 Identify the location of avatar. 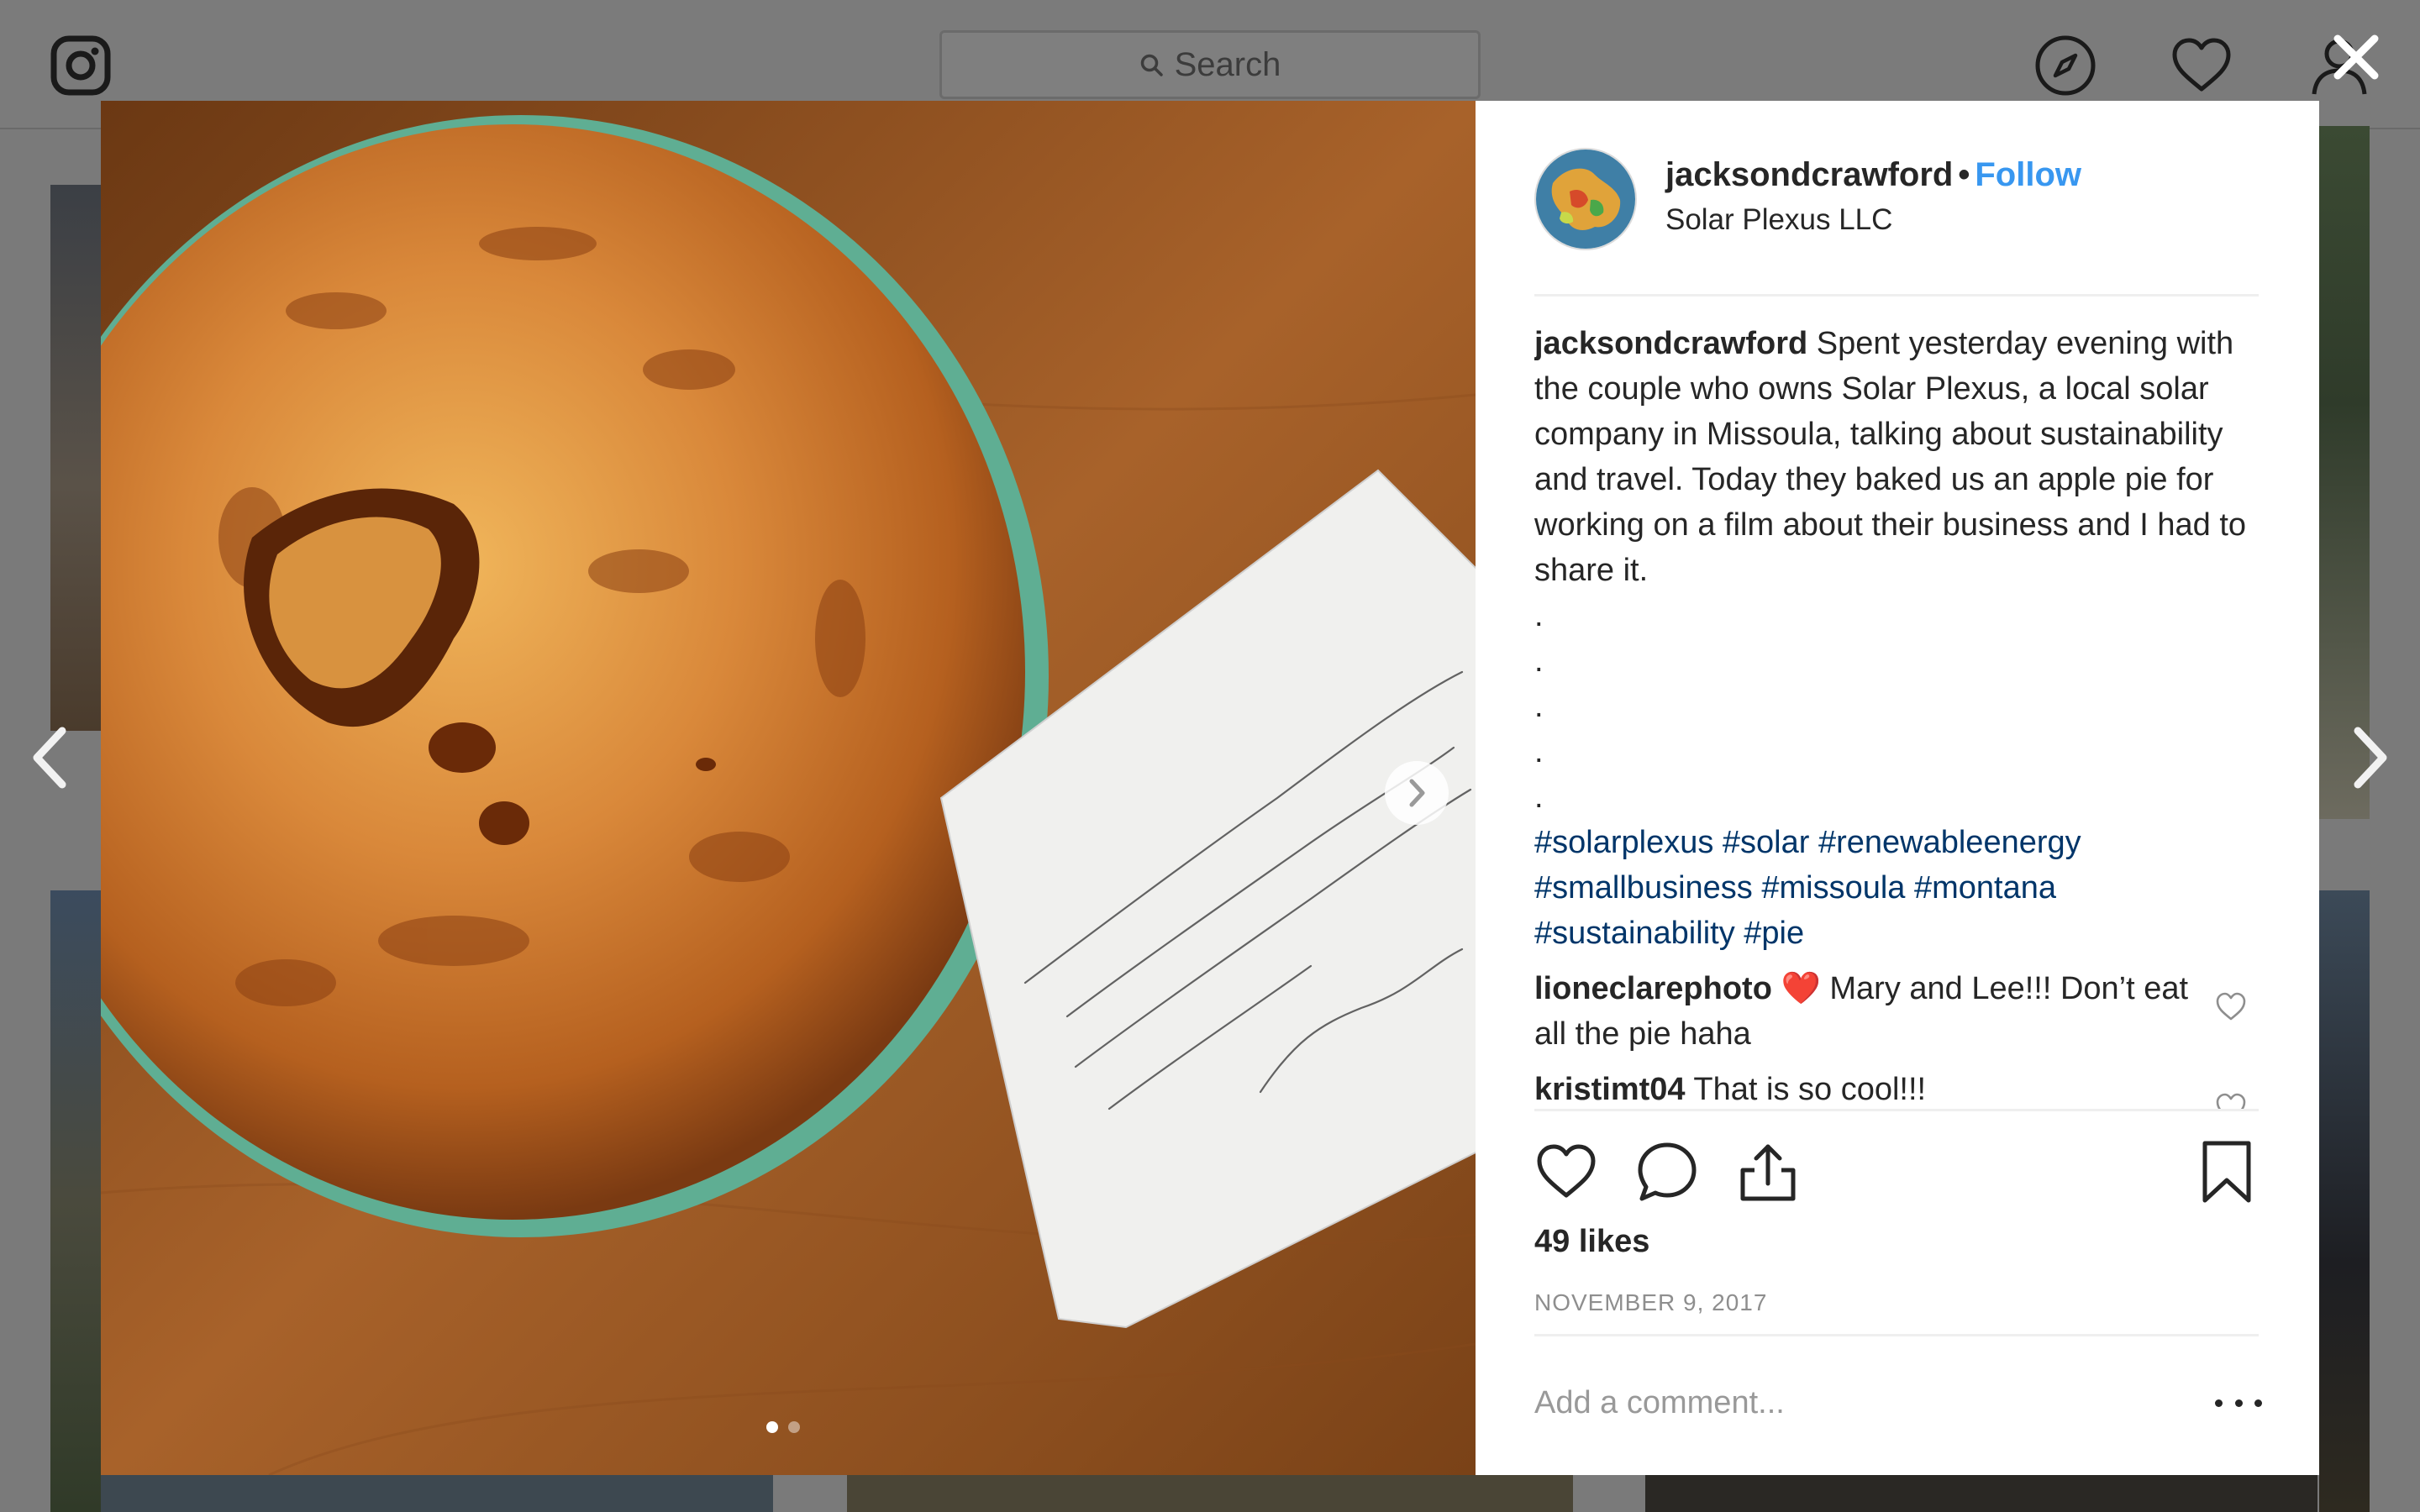
(1586, 199).